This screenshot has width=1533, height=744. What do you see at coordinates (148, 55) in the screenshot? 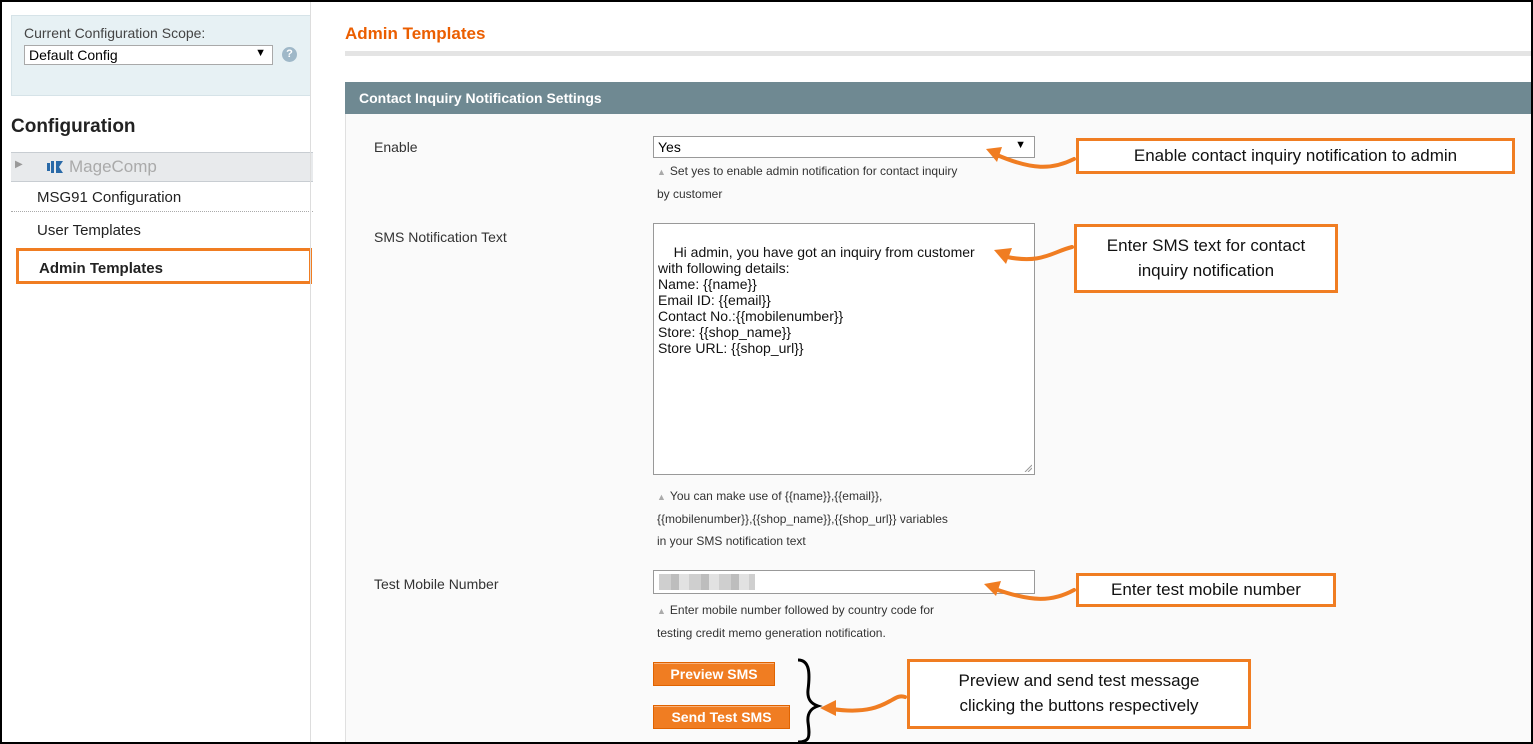
I see `scope-select: Default Config ▼` at bounding box center [148, 55].